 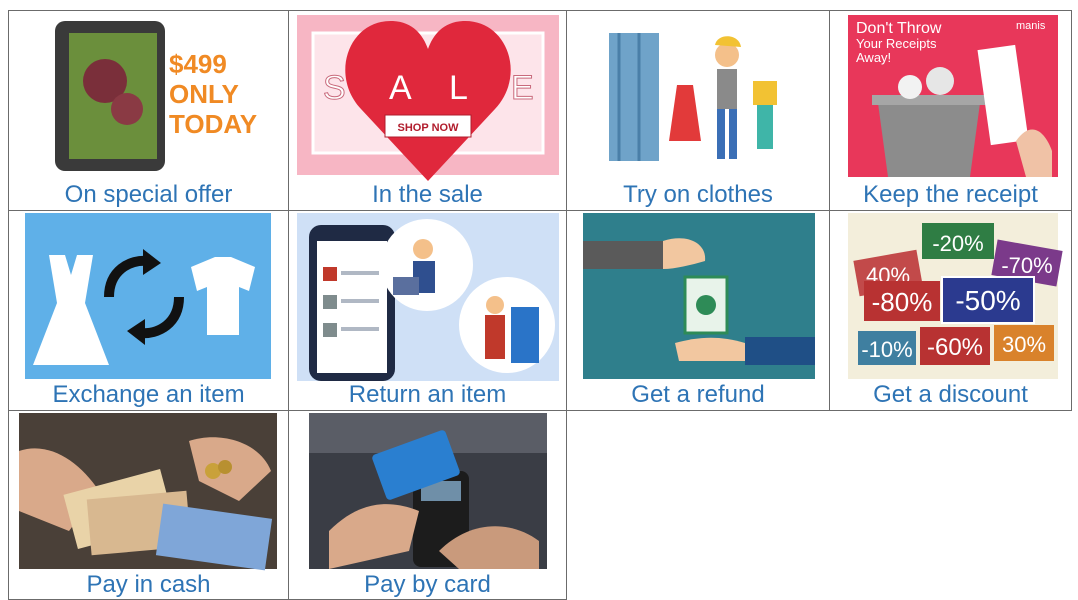 What do you see at coordinates (156, 96) in the screenshot?
I see `monitor-offer-illustration: $499 ONLY TODAY` at bounding box center [156, 96].